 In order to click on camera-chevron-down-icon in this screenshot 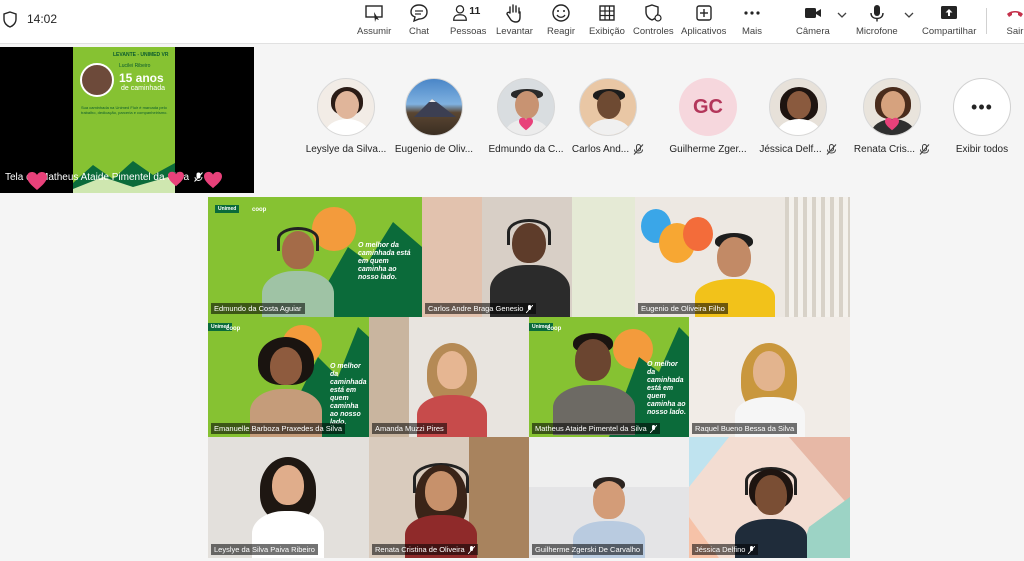, I will do `click(842, 15)`.